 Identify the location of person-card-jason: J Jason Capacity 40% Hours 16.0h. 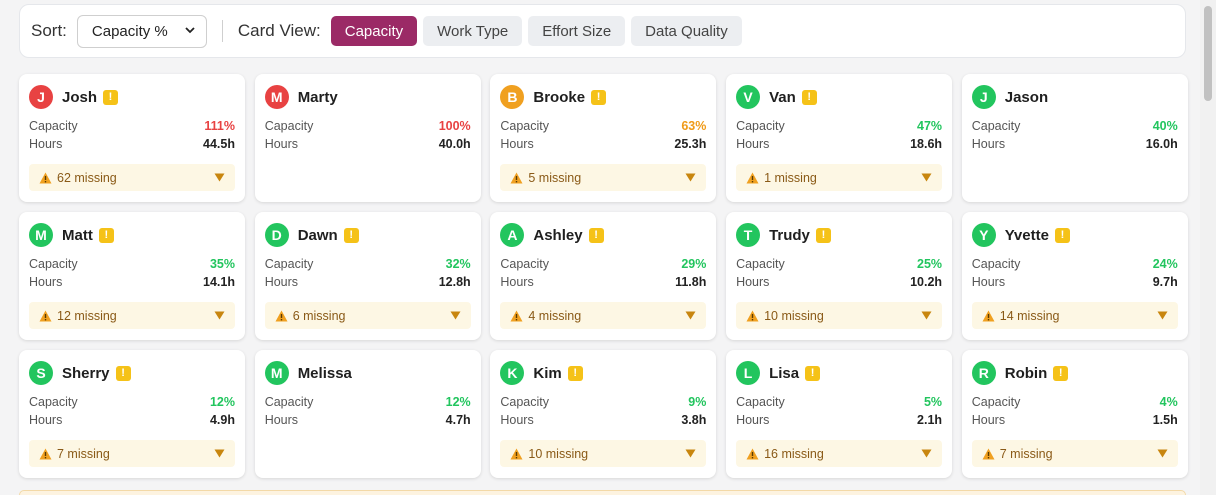
(1074, 138).